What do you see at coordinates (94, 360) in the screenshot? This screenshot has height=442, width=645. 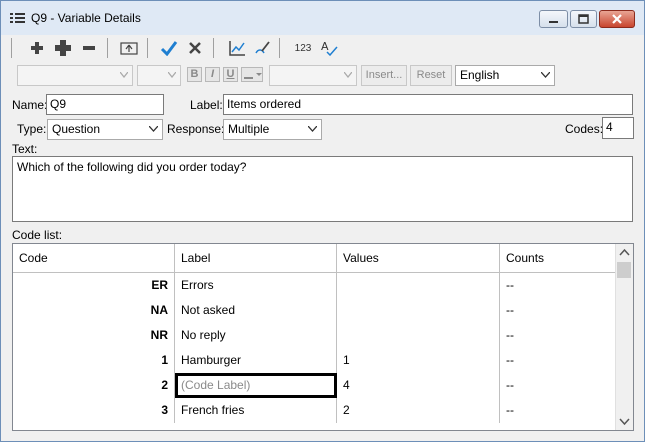 I see `code-cell: 1` at bounding box center [94, 360].